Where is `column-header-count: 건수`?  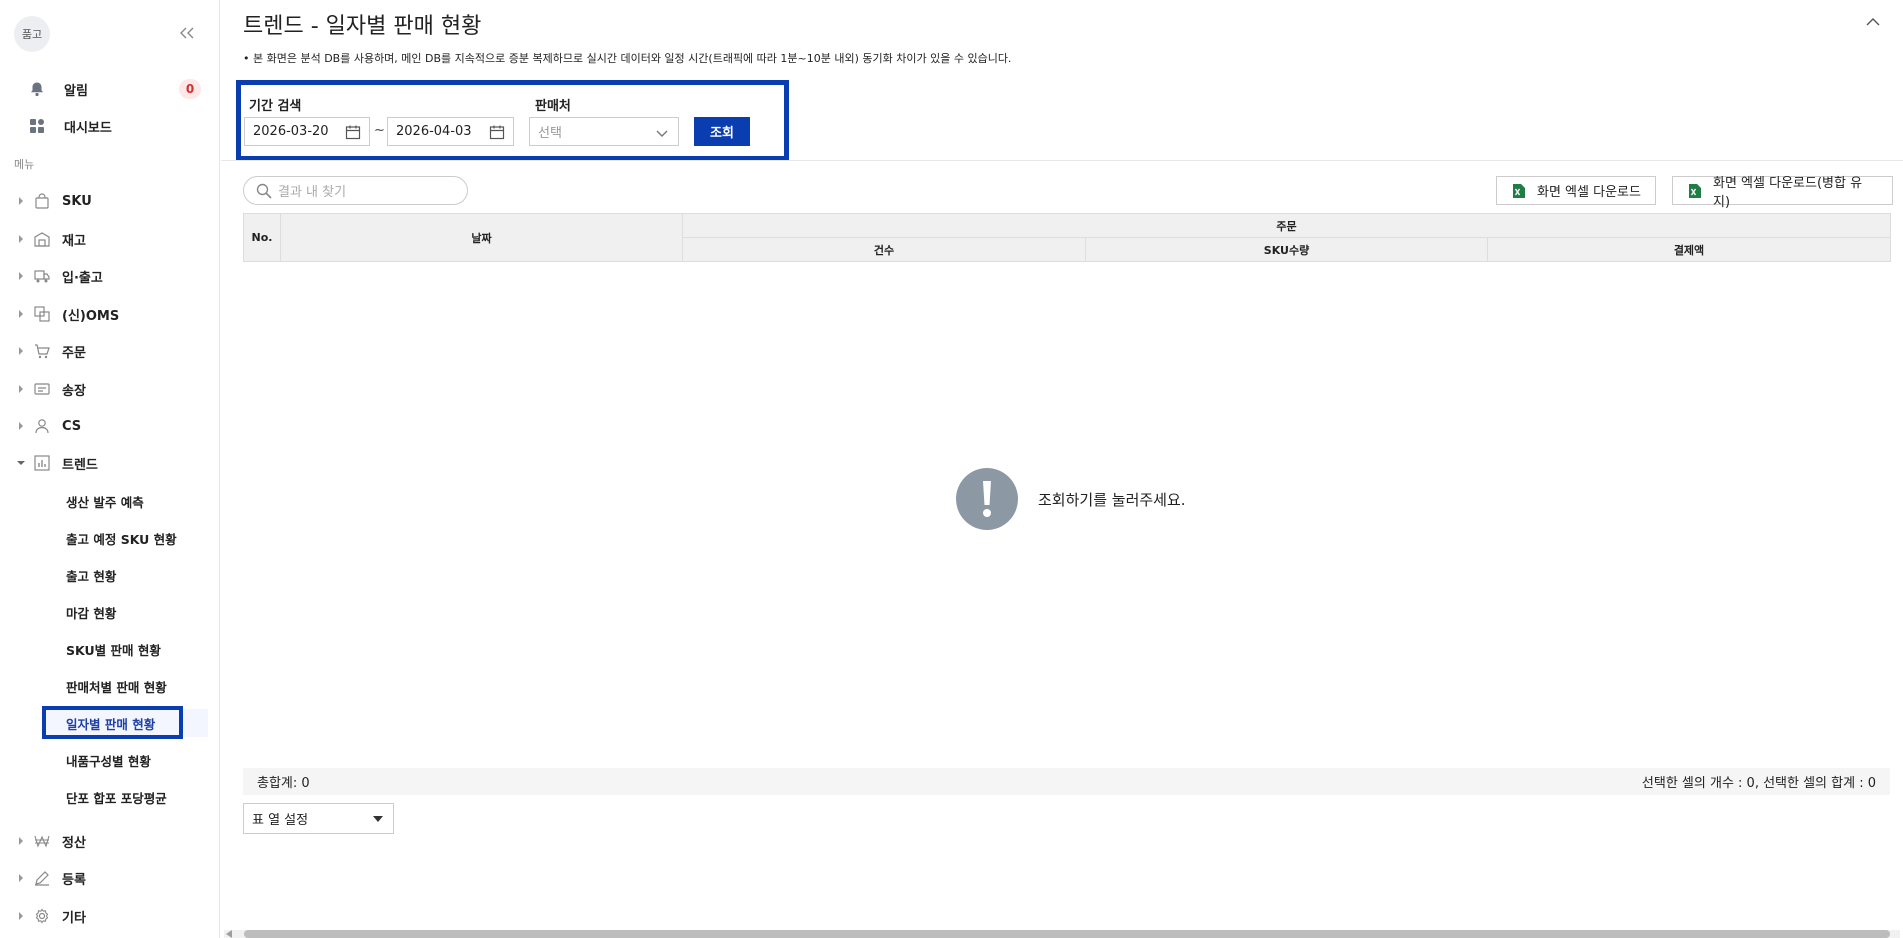 column-header-count: 건수 is located at coordinates (884, 249).